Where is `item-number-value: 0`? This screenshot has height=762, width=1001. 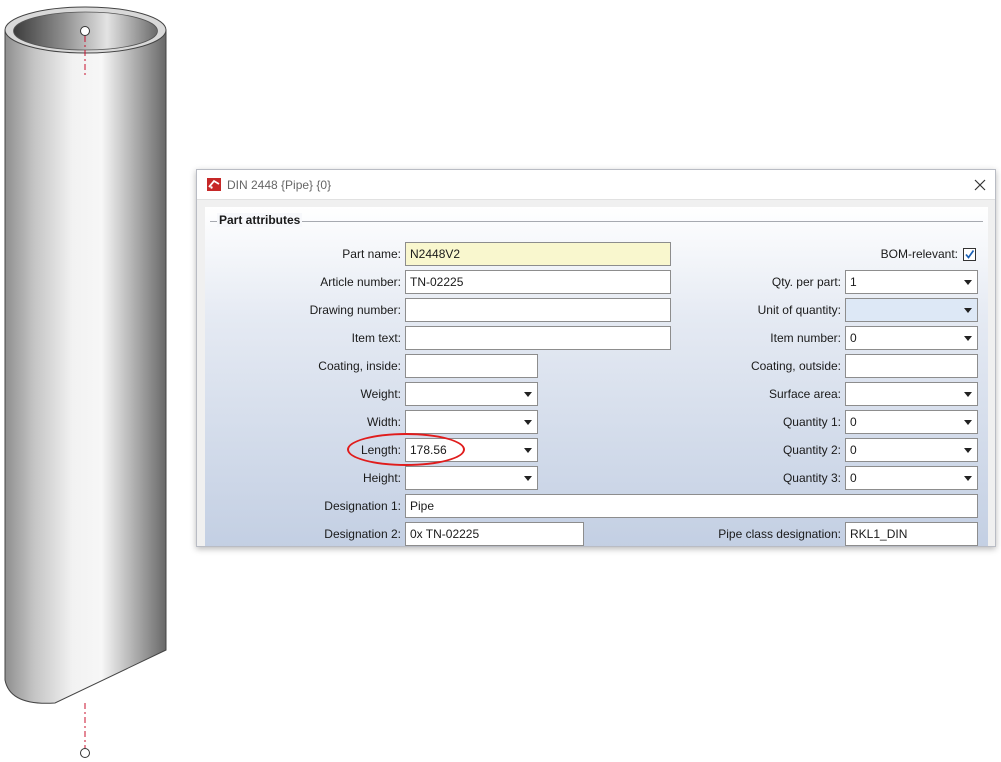 item-number-value: 0 is located at coordinates (853, 338).